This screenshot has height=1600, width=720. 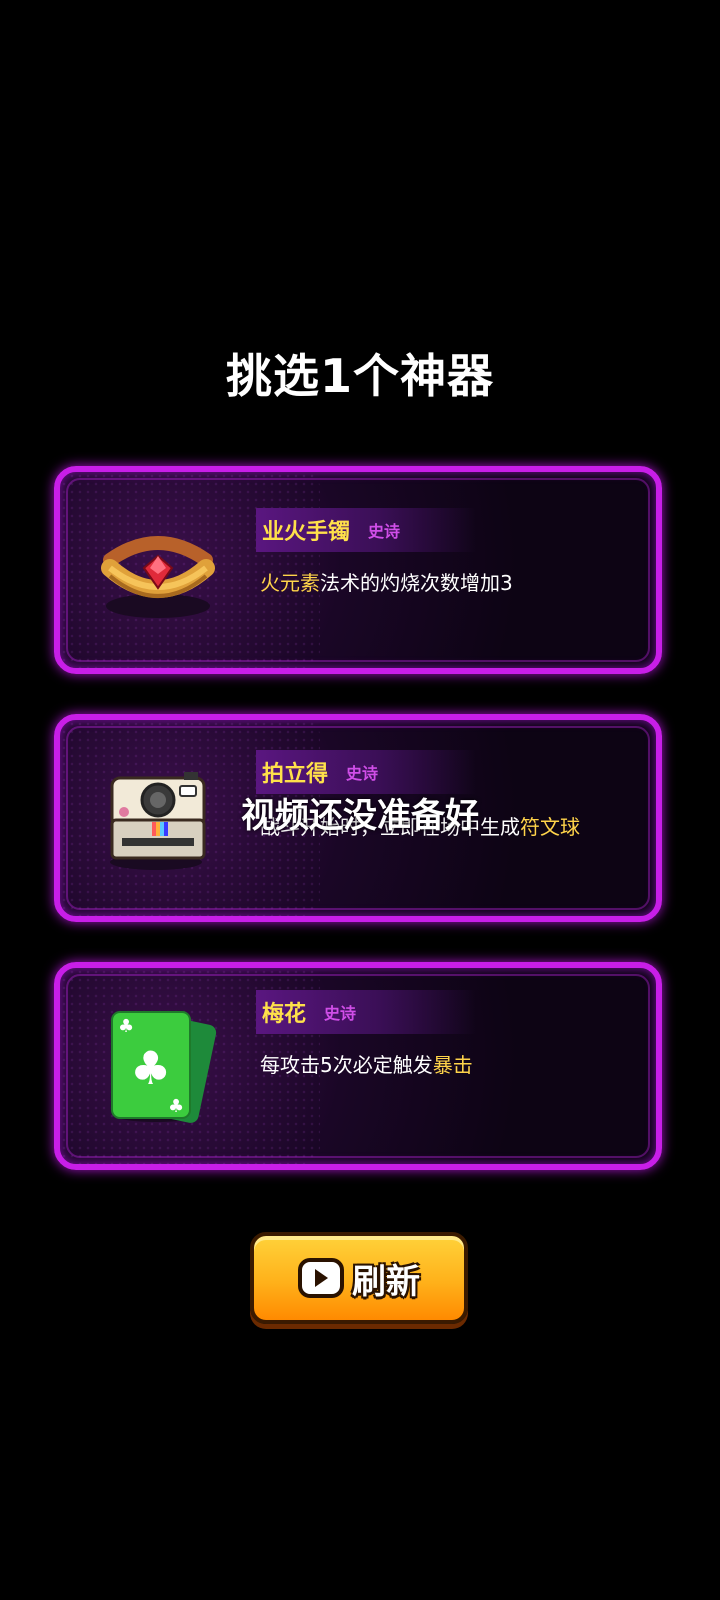 I want to click on artifact-description: 每攻击5次必定触发暴击, so click(x=366, y=1065).